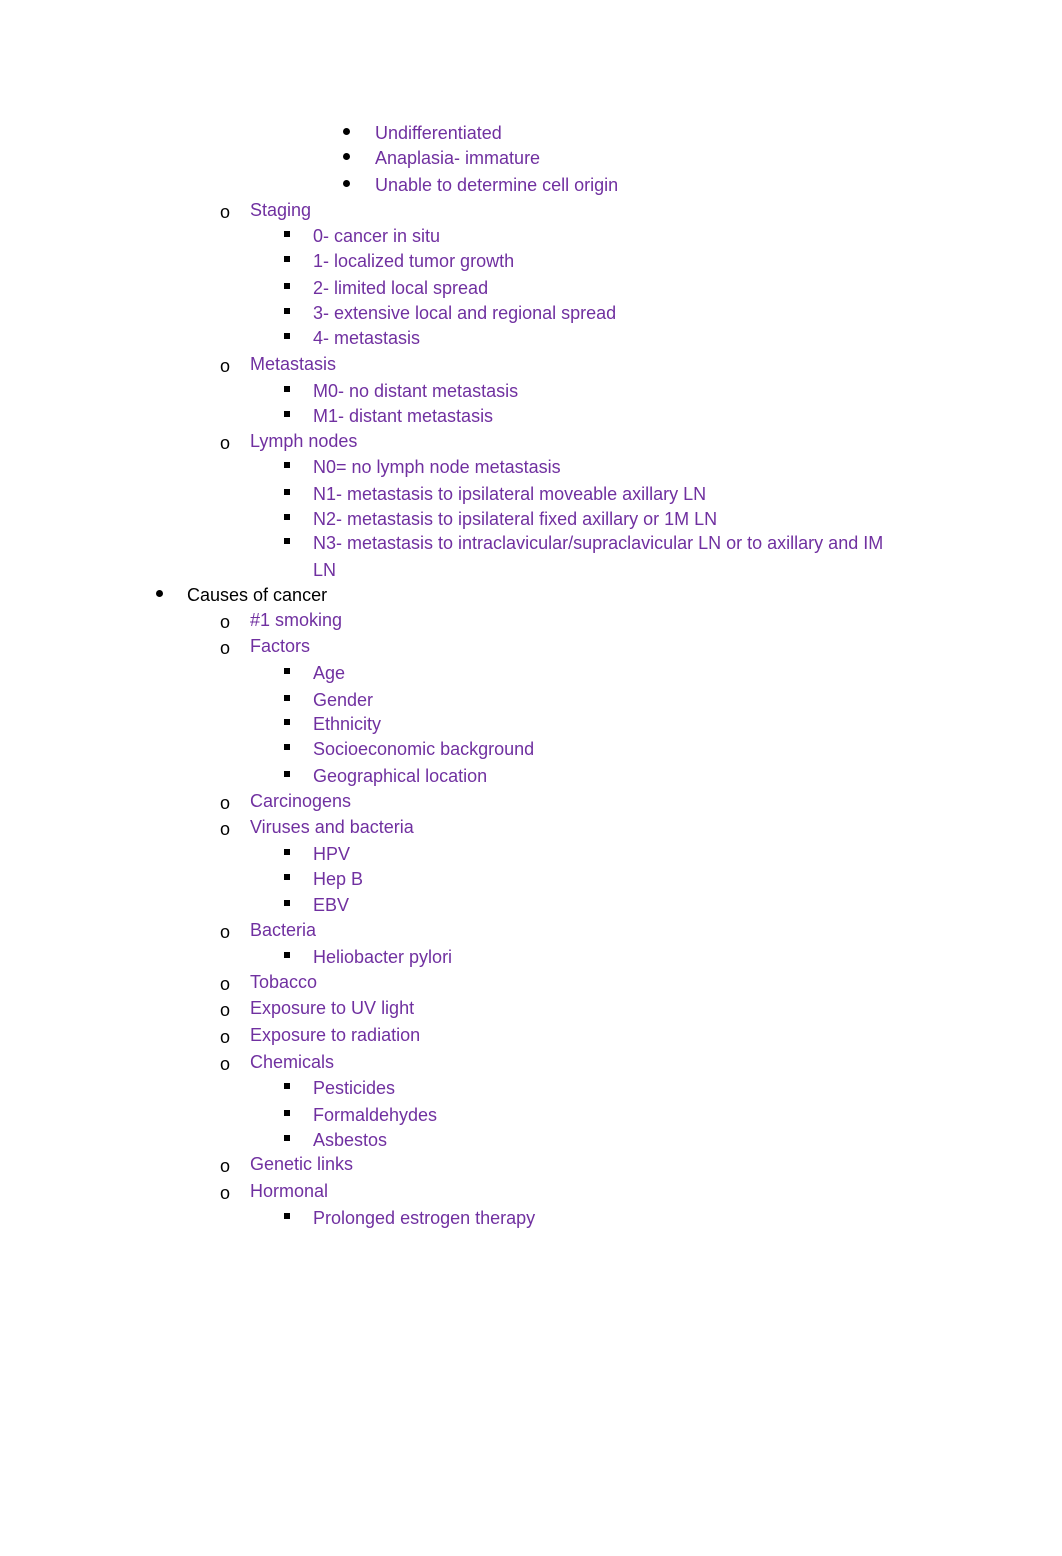  I want to click on section-heading-staging: Staging, so click(281, 210).